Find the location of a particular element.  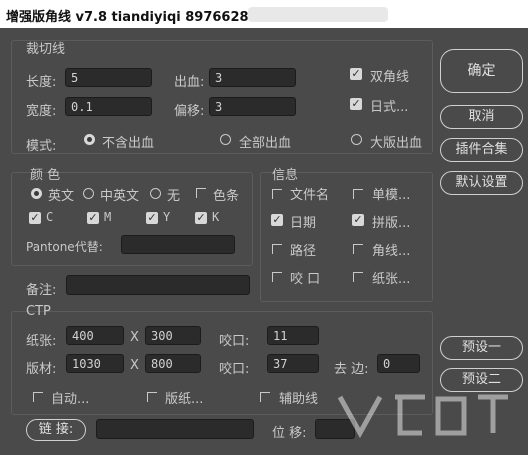

offset-input: 3 is located at coordinates (252, 106).